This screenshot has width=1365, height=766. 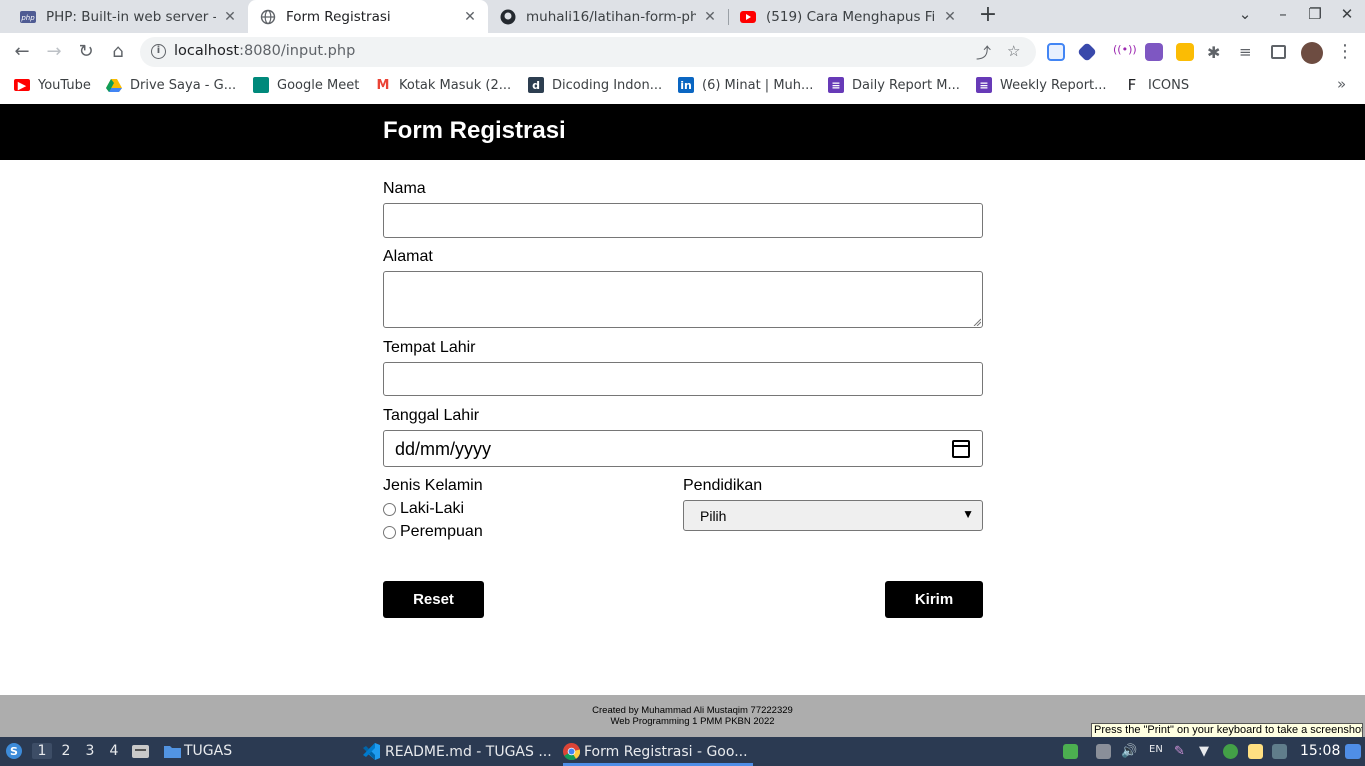 I want to click on vpn-icon, so click(x=1230, y=751).